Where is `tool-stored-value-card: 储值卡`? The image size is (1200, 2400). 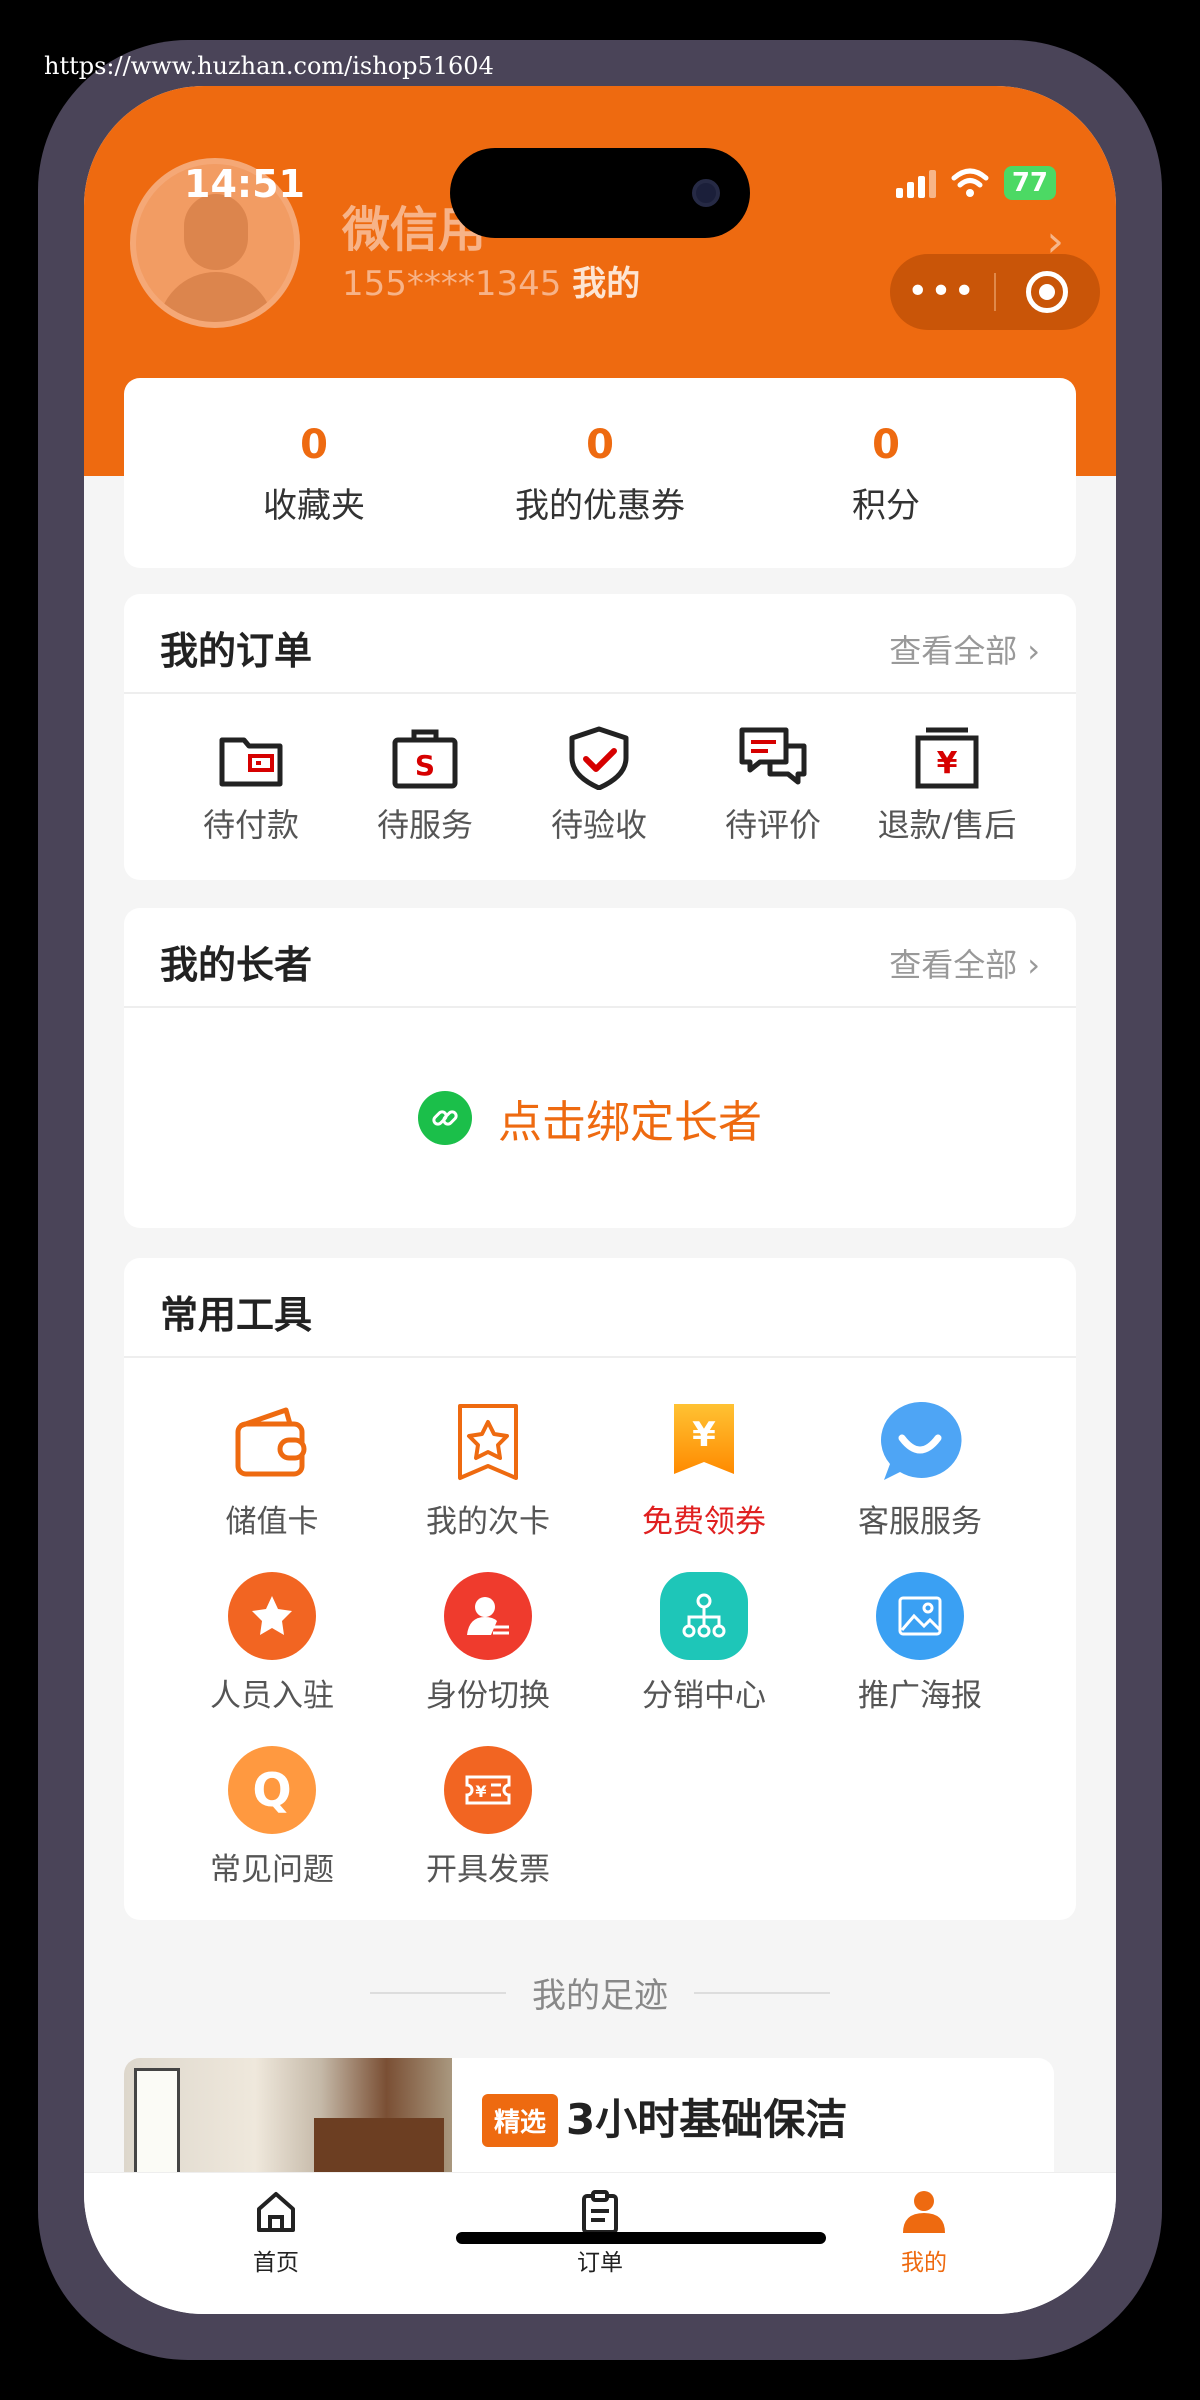
tool-stored-value-card: 储值卡 is located at coordinates (272, 1469).